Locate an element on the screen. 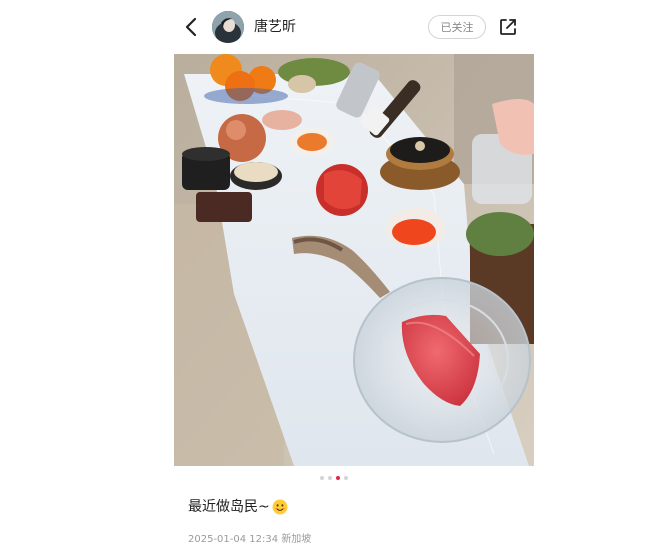 The width and height of the screenshot is (660, 555). post-meta: 2025-01-04 12:34 新加坡 is located at coordinates (249, 540).